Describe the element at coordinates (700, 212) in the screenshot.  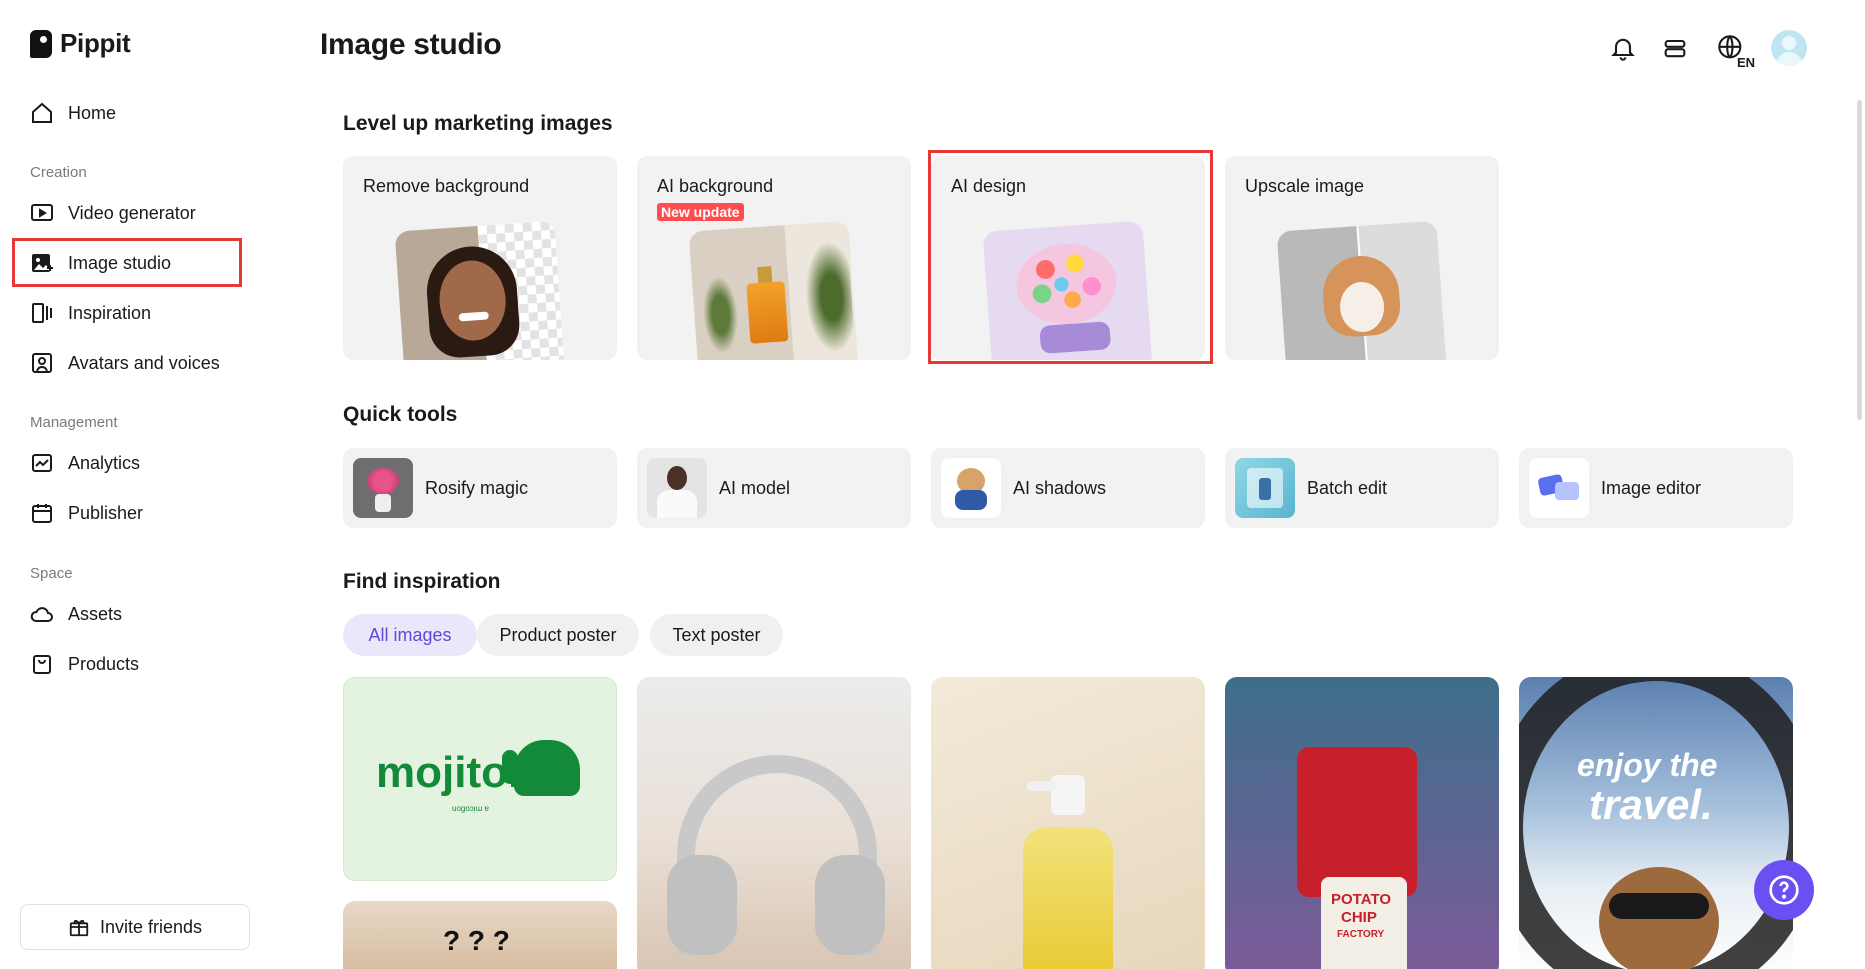
I see `new-update-badge: New update` at that location.